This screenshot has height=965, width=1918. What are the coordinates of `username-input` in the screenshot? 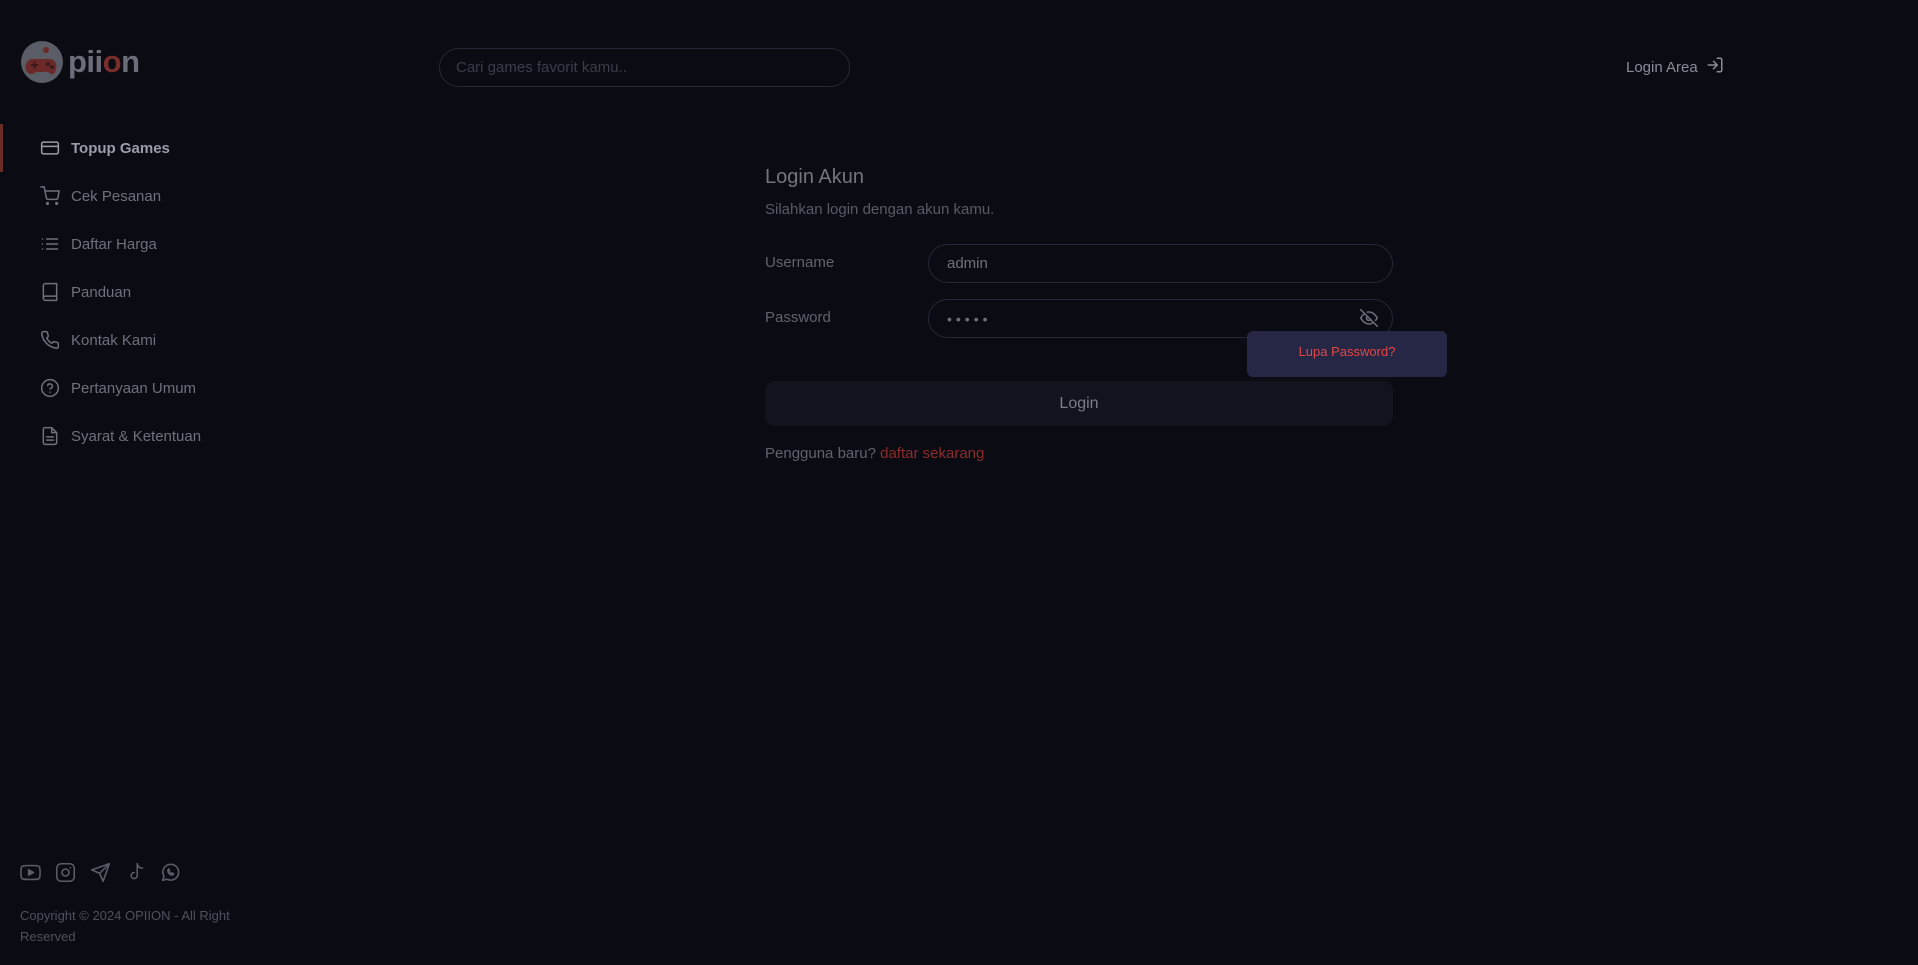 It's located at (1160, 263).